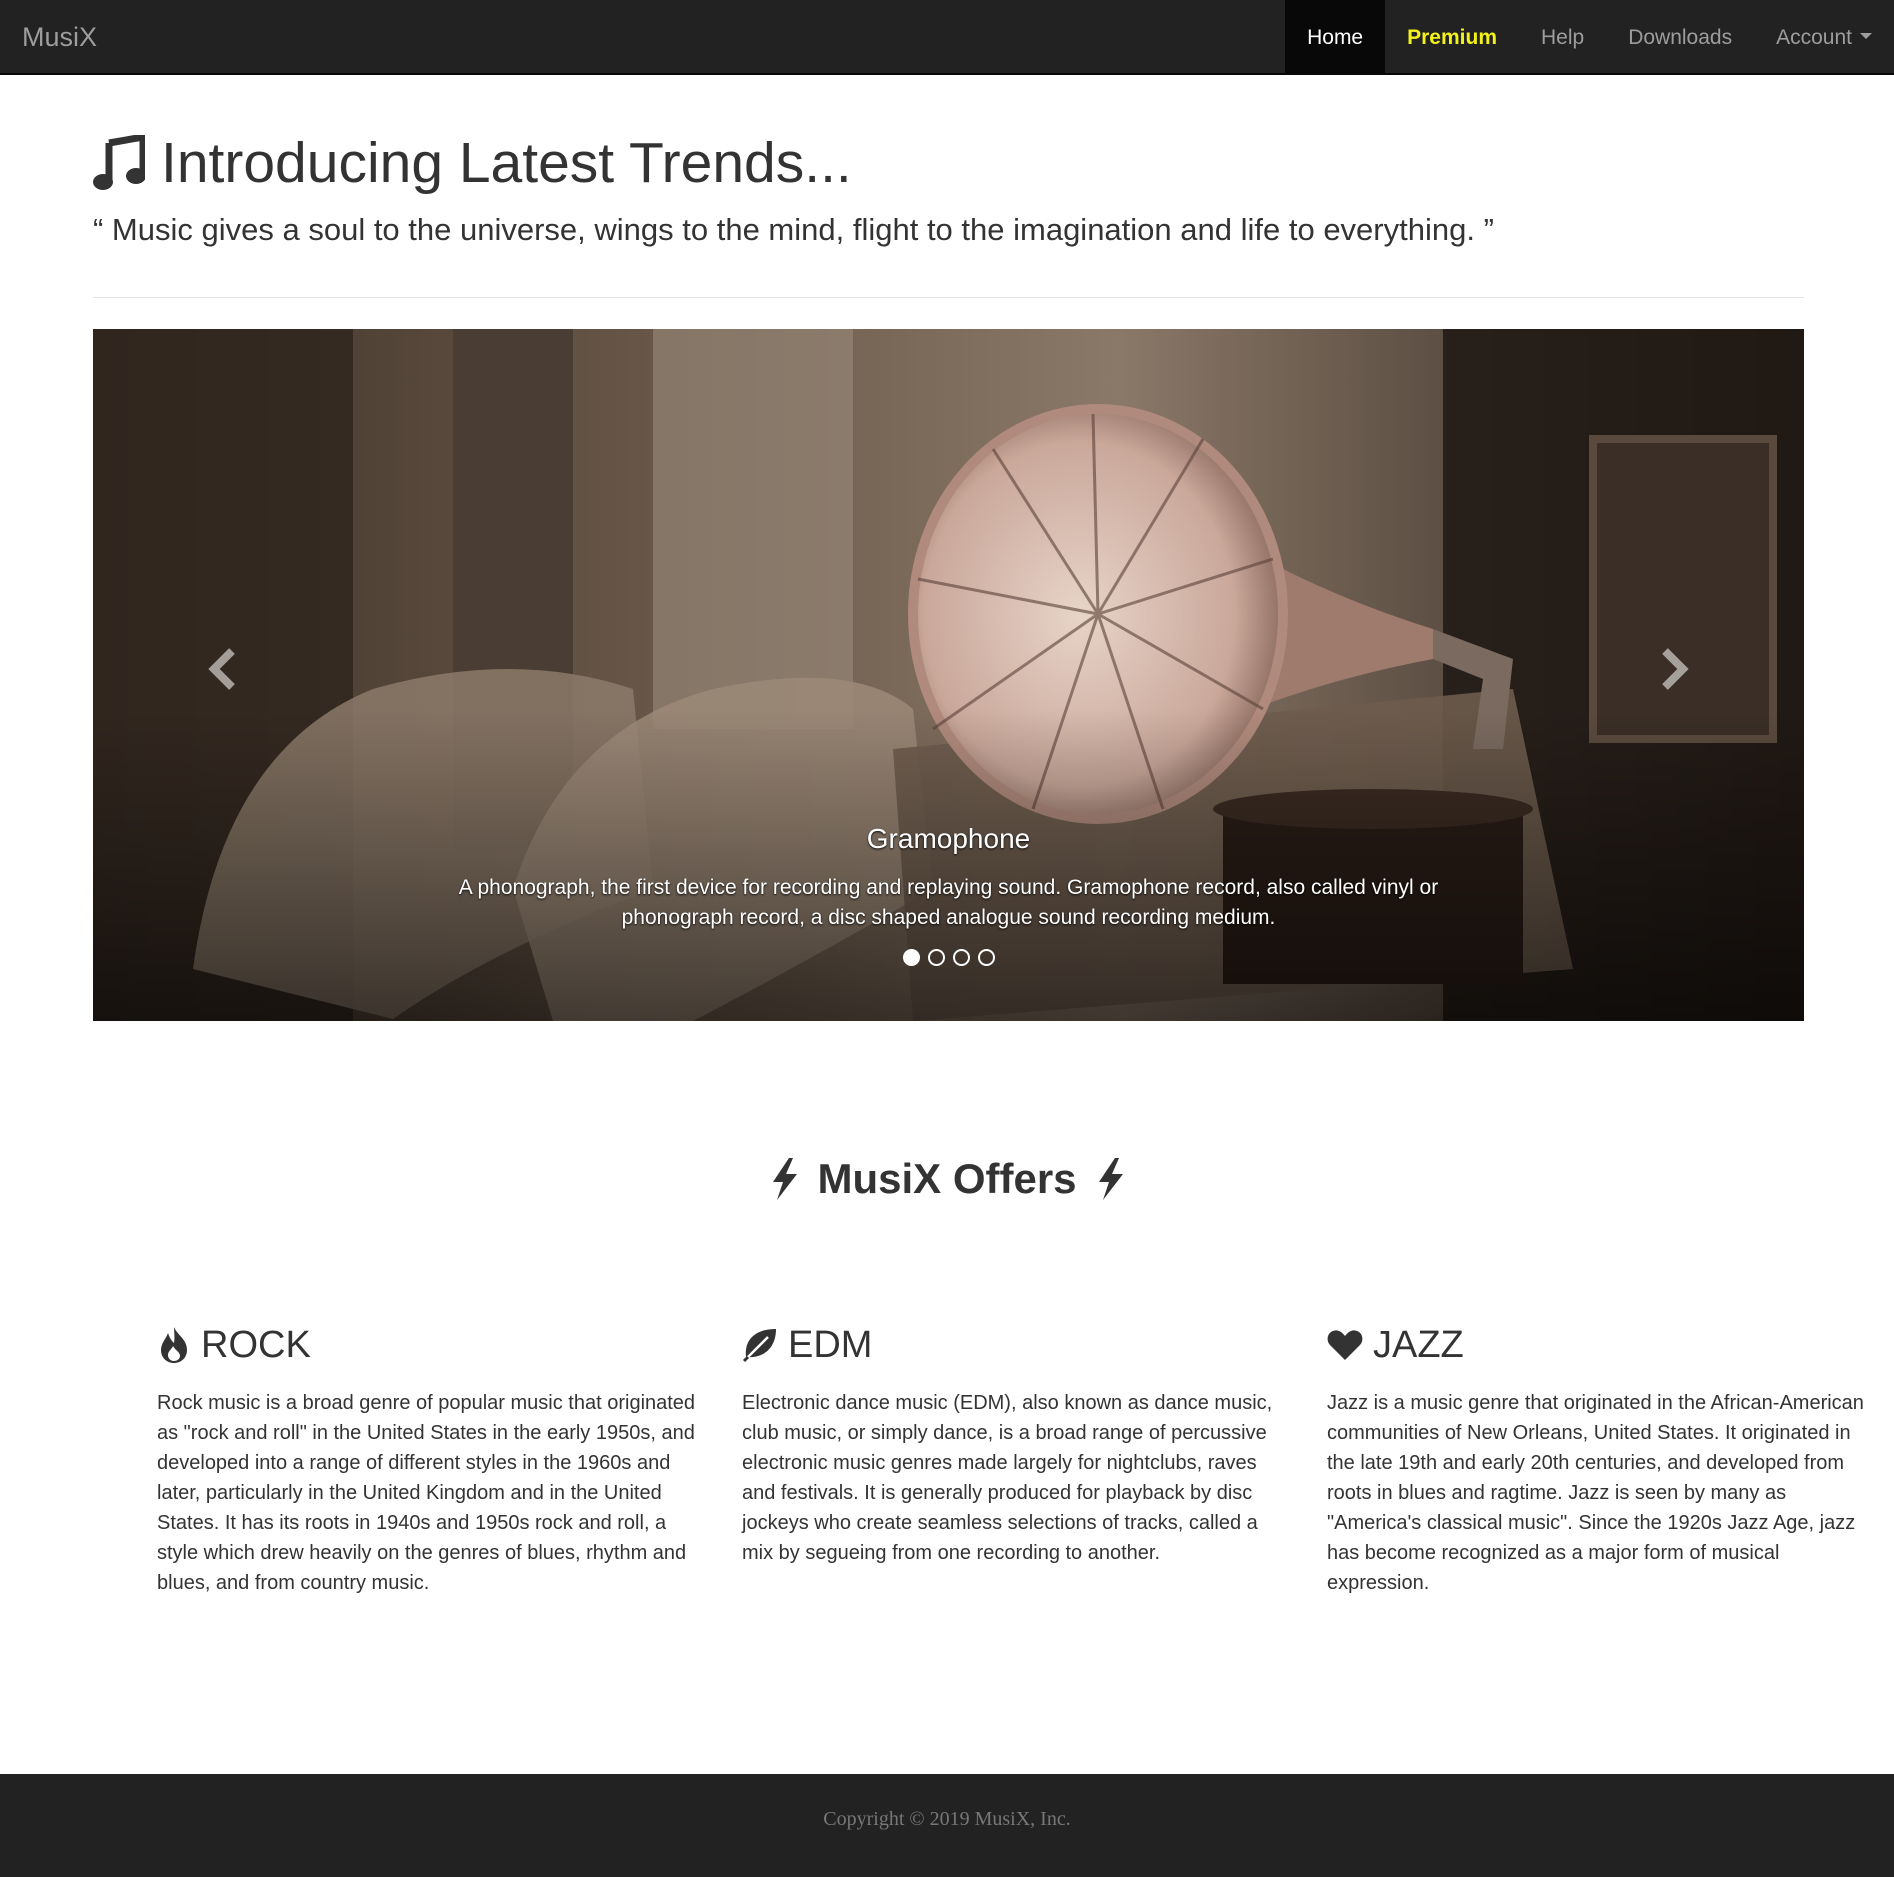 The height and width of the screenshot is (1877, 1894). I want to click on carousel-indicators, so click(948, 957).